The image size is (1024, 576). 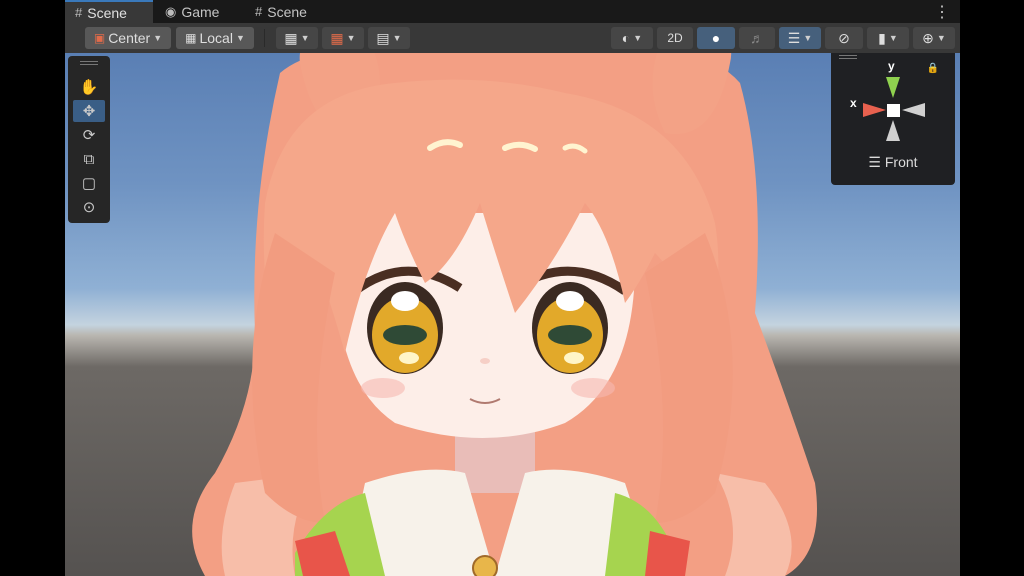 What do you see at coordinates (893, 87) in the screenshot?
I see `y-axis-cone` at bounding box center [893, 87].